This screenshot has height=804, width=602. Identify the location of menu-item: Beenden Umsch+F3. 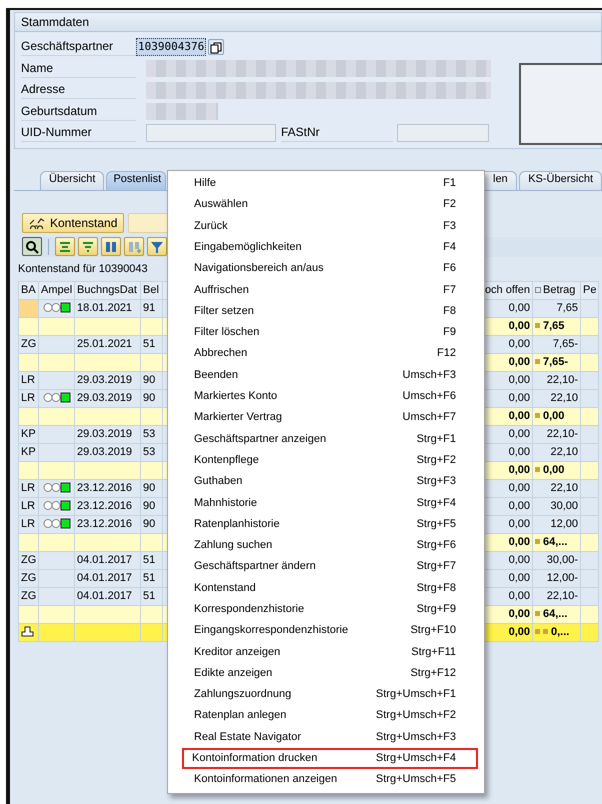
(323, 375).